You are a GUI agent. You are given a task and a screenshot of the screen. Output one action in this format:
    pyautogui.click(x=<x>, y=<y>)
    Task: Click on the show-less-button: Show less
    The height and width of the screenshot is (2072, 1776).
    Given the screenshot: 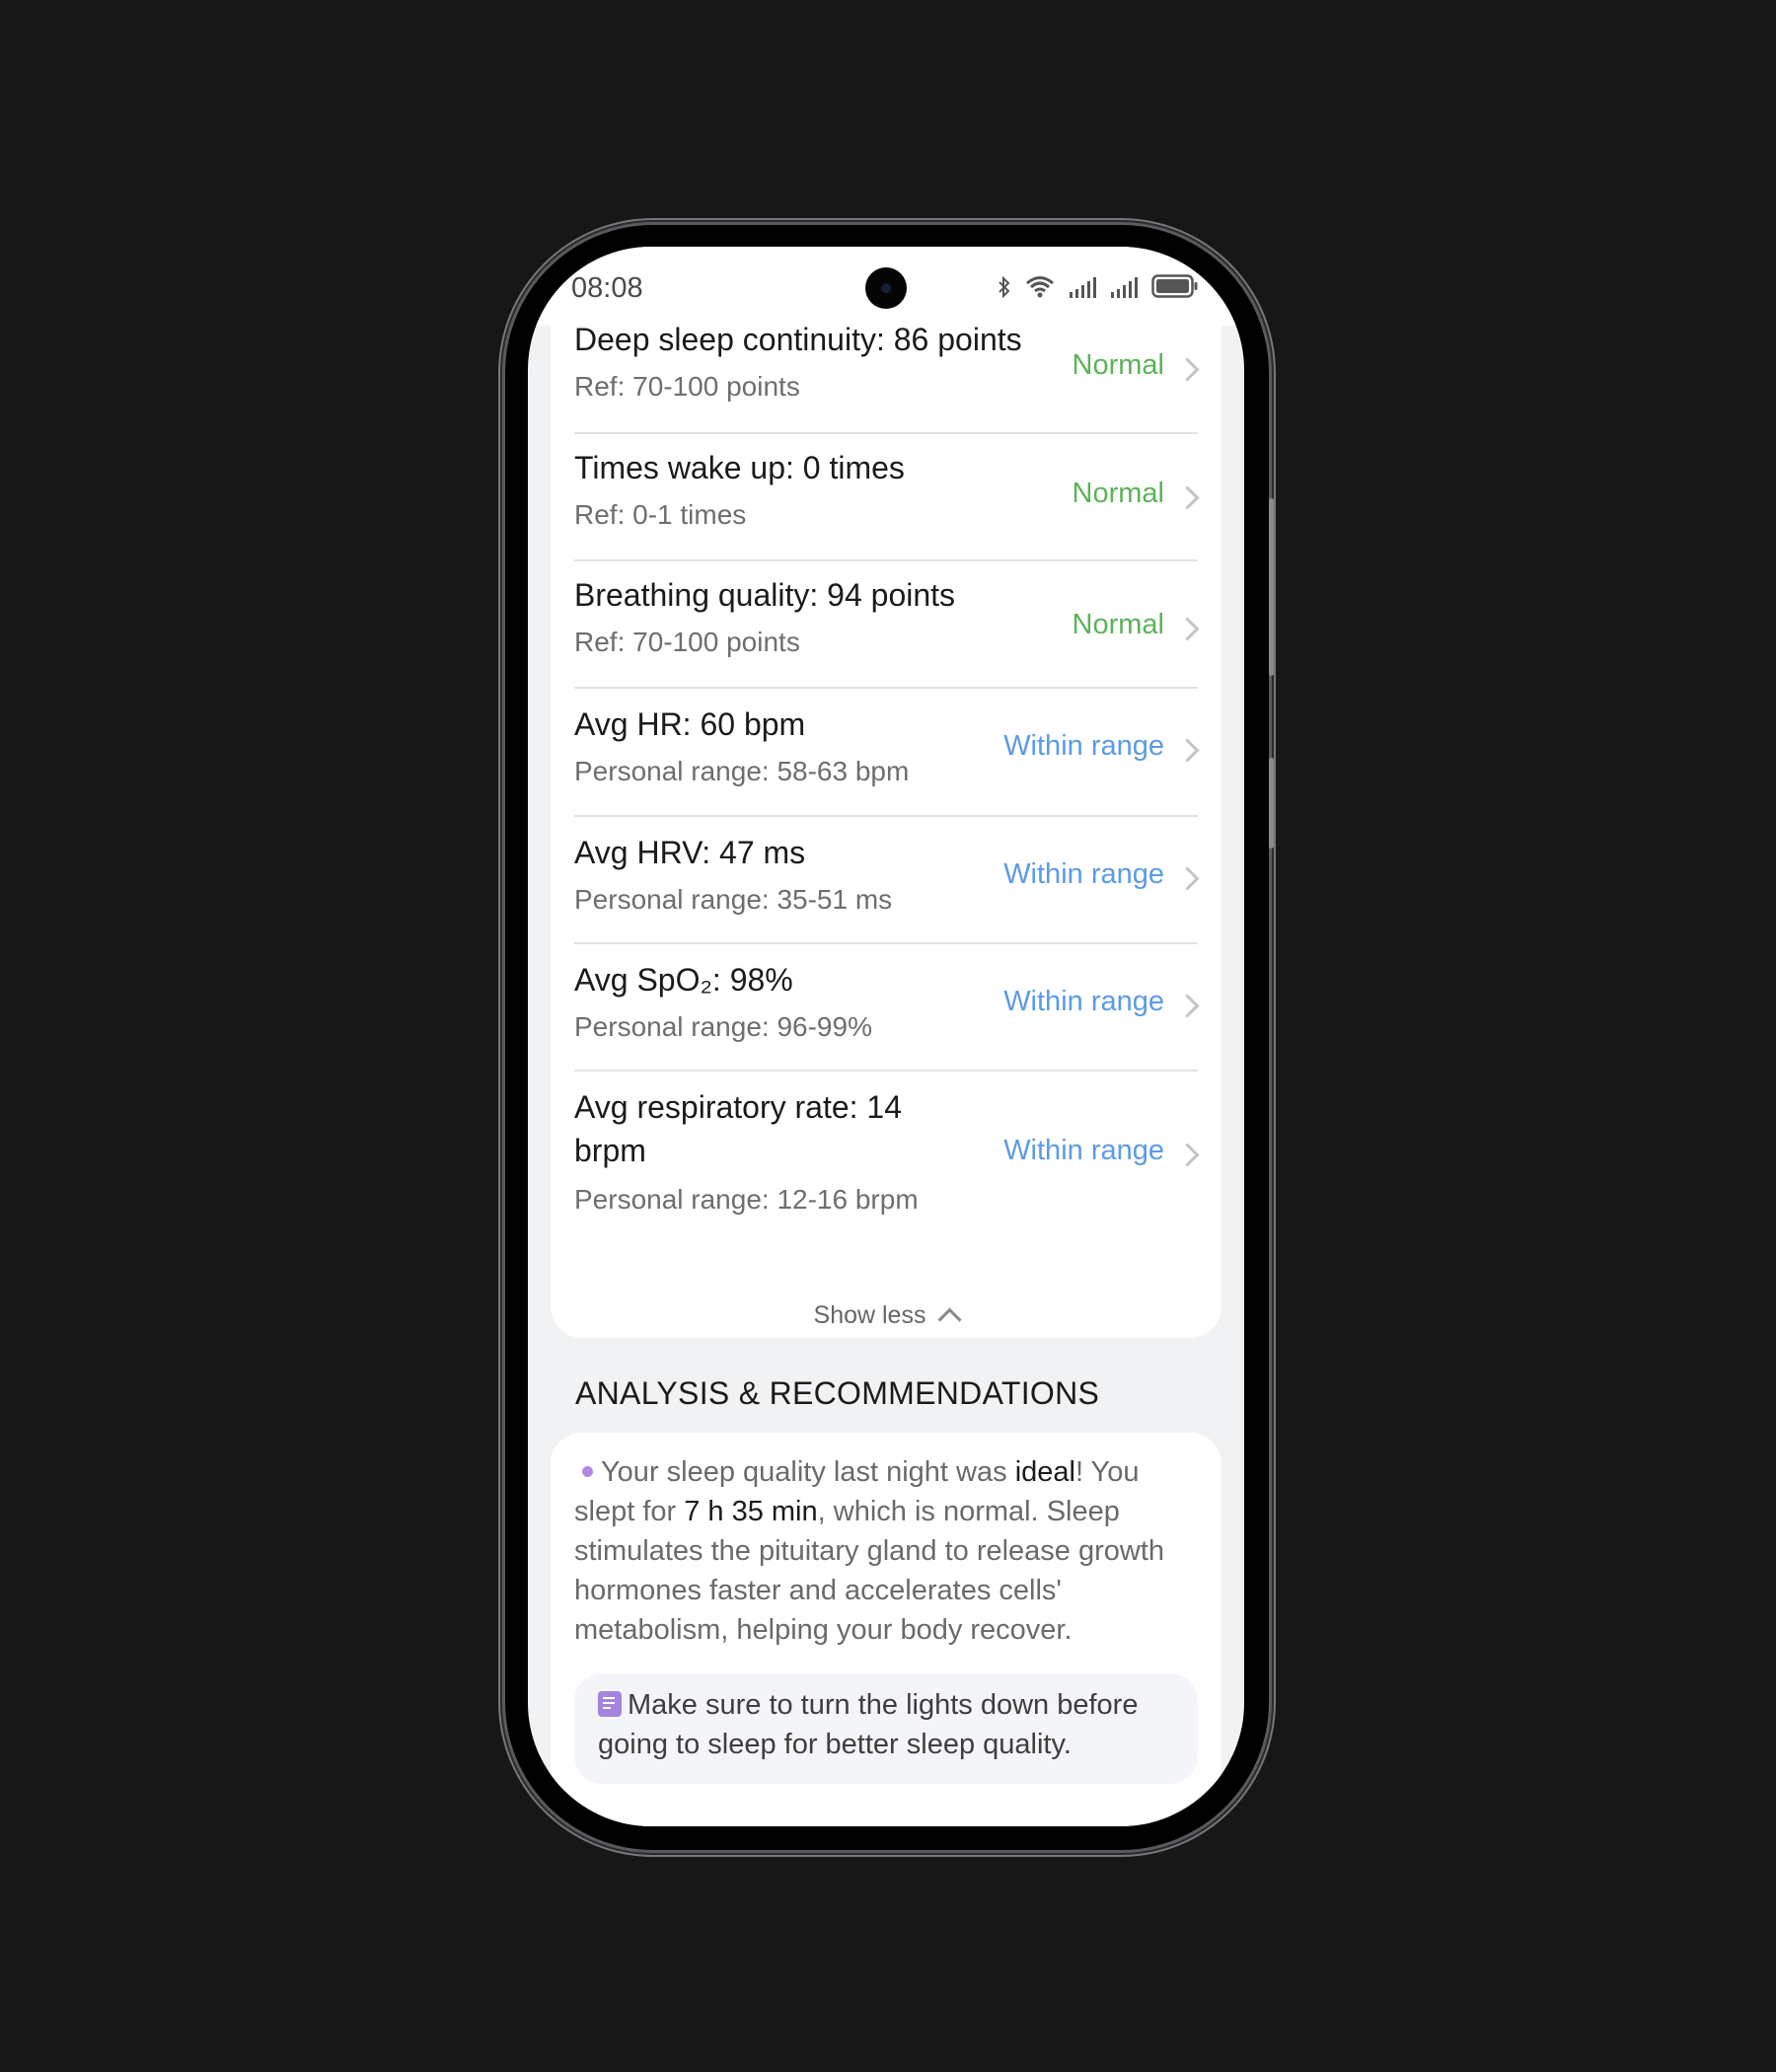 What is the action you would take?
    pyautogui.click(x=886, y=1317)
    